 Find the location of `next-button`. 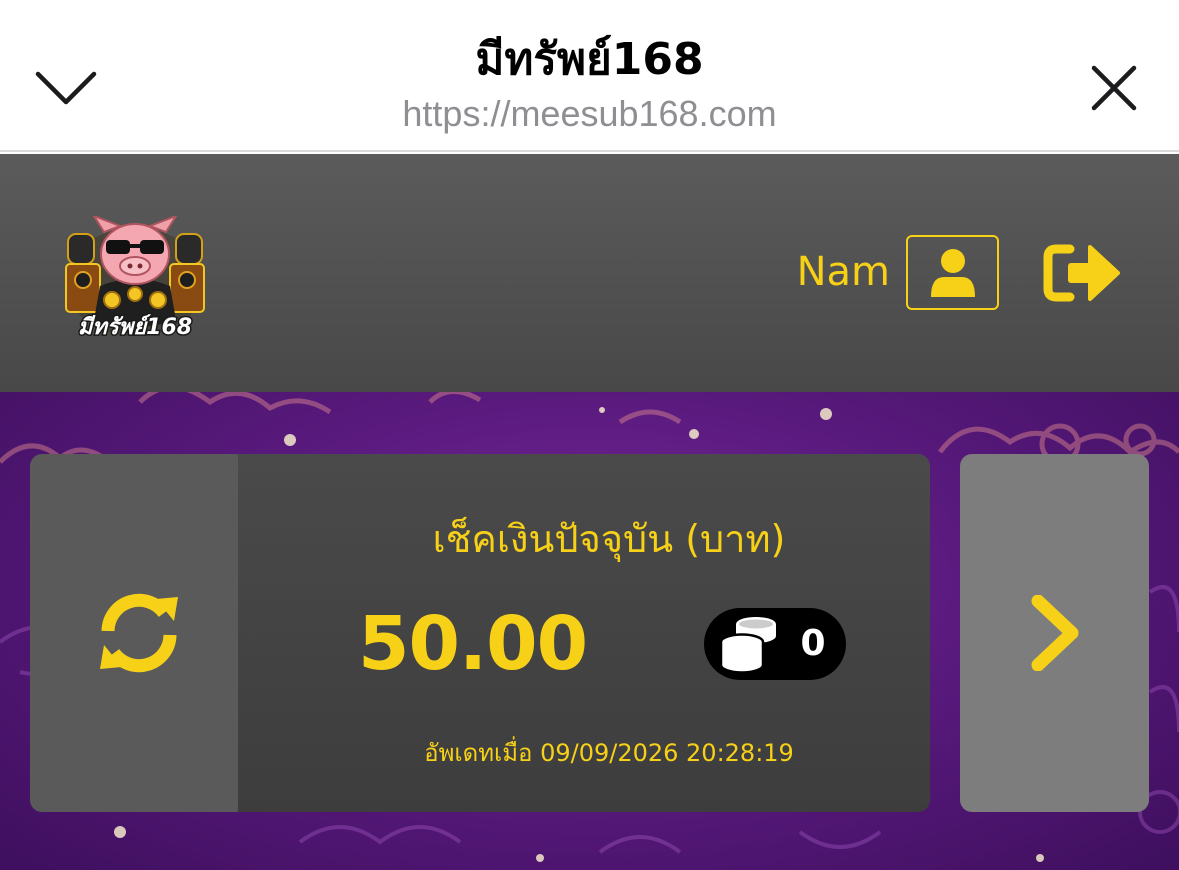

next-button is located at coordinates (1054, 633).